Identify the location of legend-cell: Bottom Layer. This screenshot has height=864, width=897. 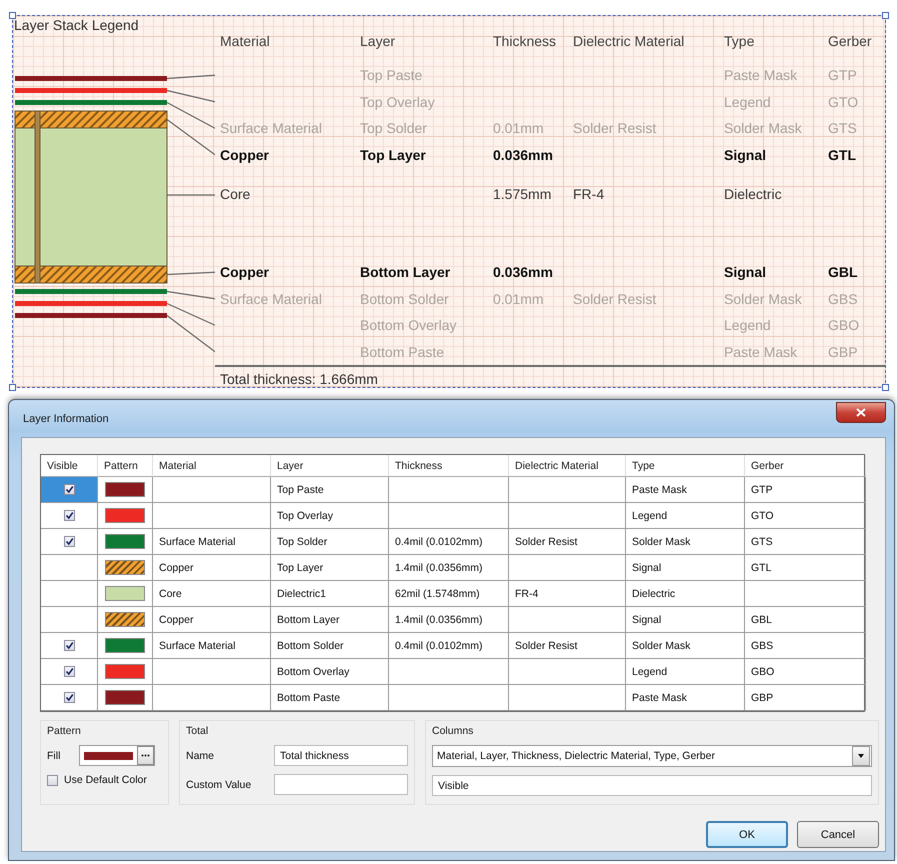
(405, 272).